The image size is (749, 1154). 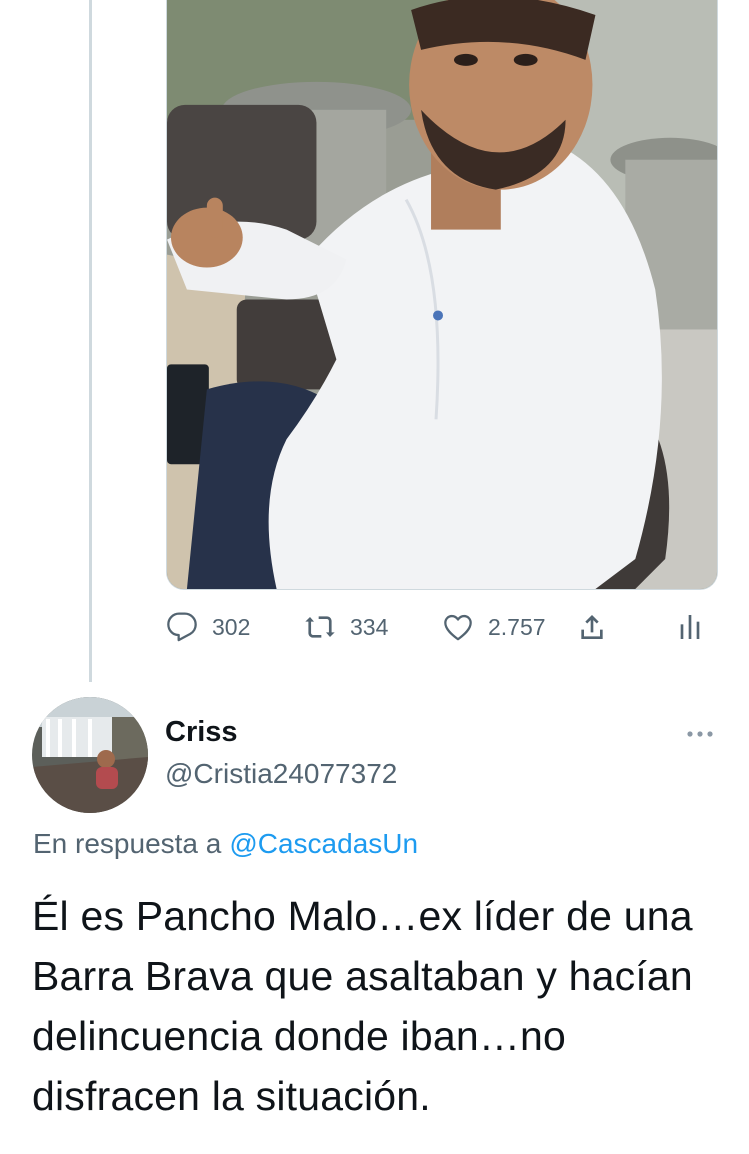 I want to click on analytics-icon, so click(x=690, y=627).